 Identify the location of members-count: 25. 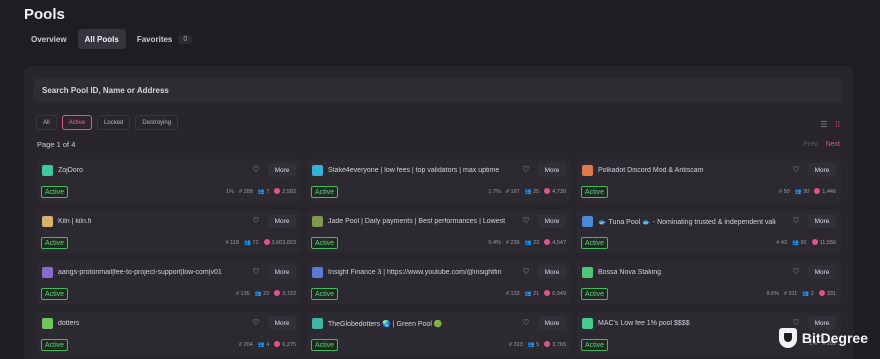
(536, 191).